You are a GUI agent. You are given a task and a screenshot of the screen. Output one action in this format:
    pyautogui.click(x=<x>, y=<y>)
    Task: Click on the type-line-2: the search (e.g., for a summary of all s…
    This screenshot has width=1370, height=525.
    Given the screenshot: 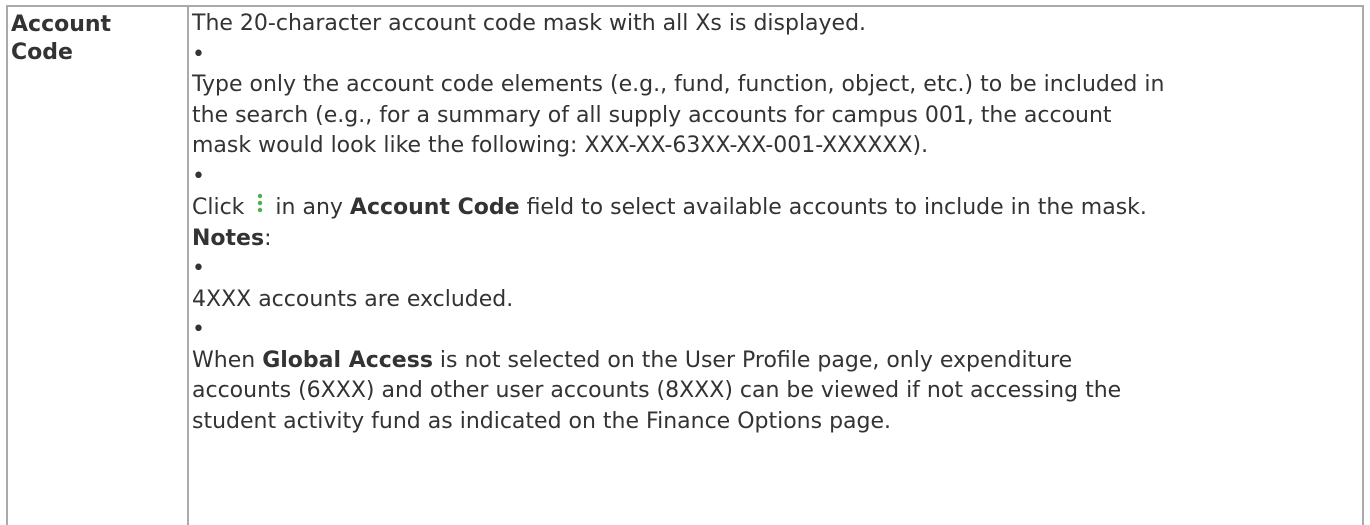 What is the action you would take?
    pyautogui.click(x=652, y=115)
    